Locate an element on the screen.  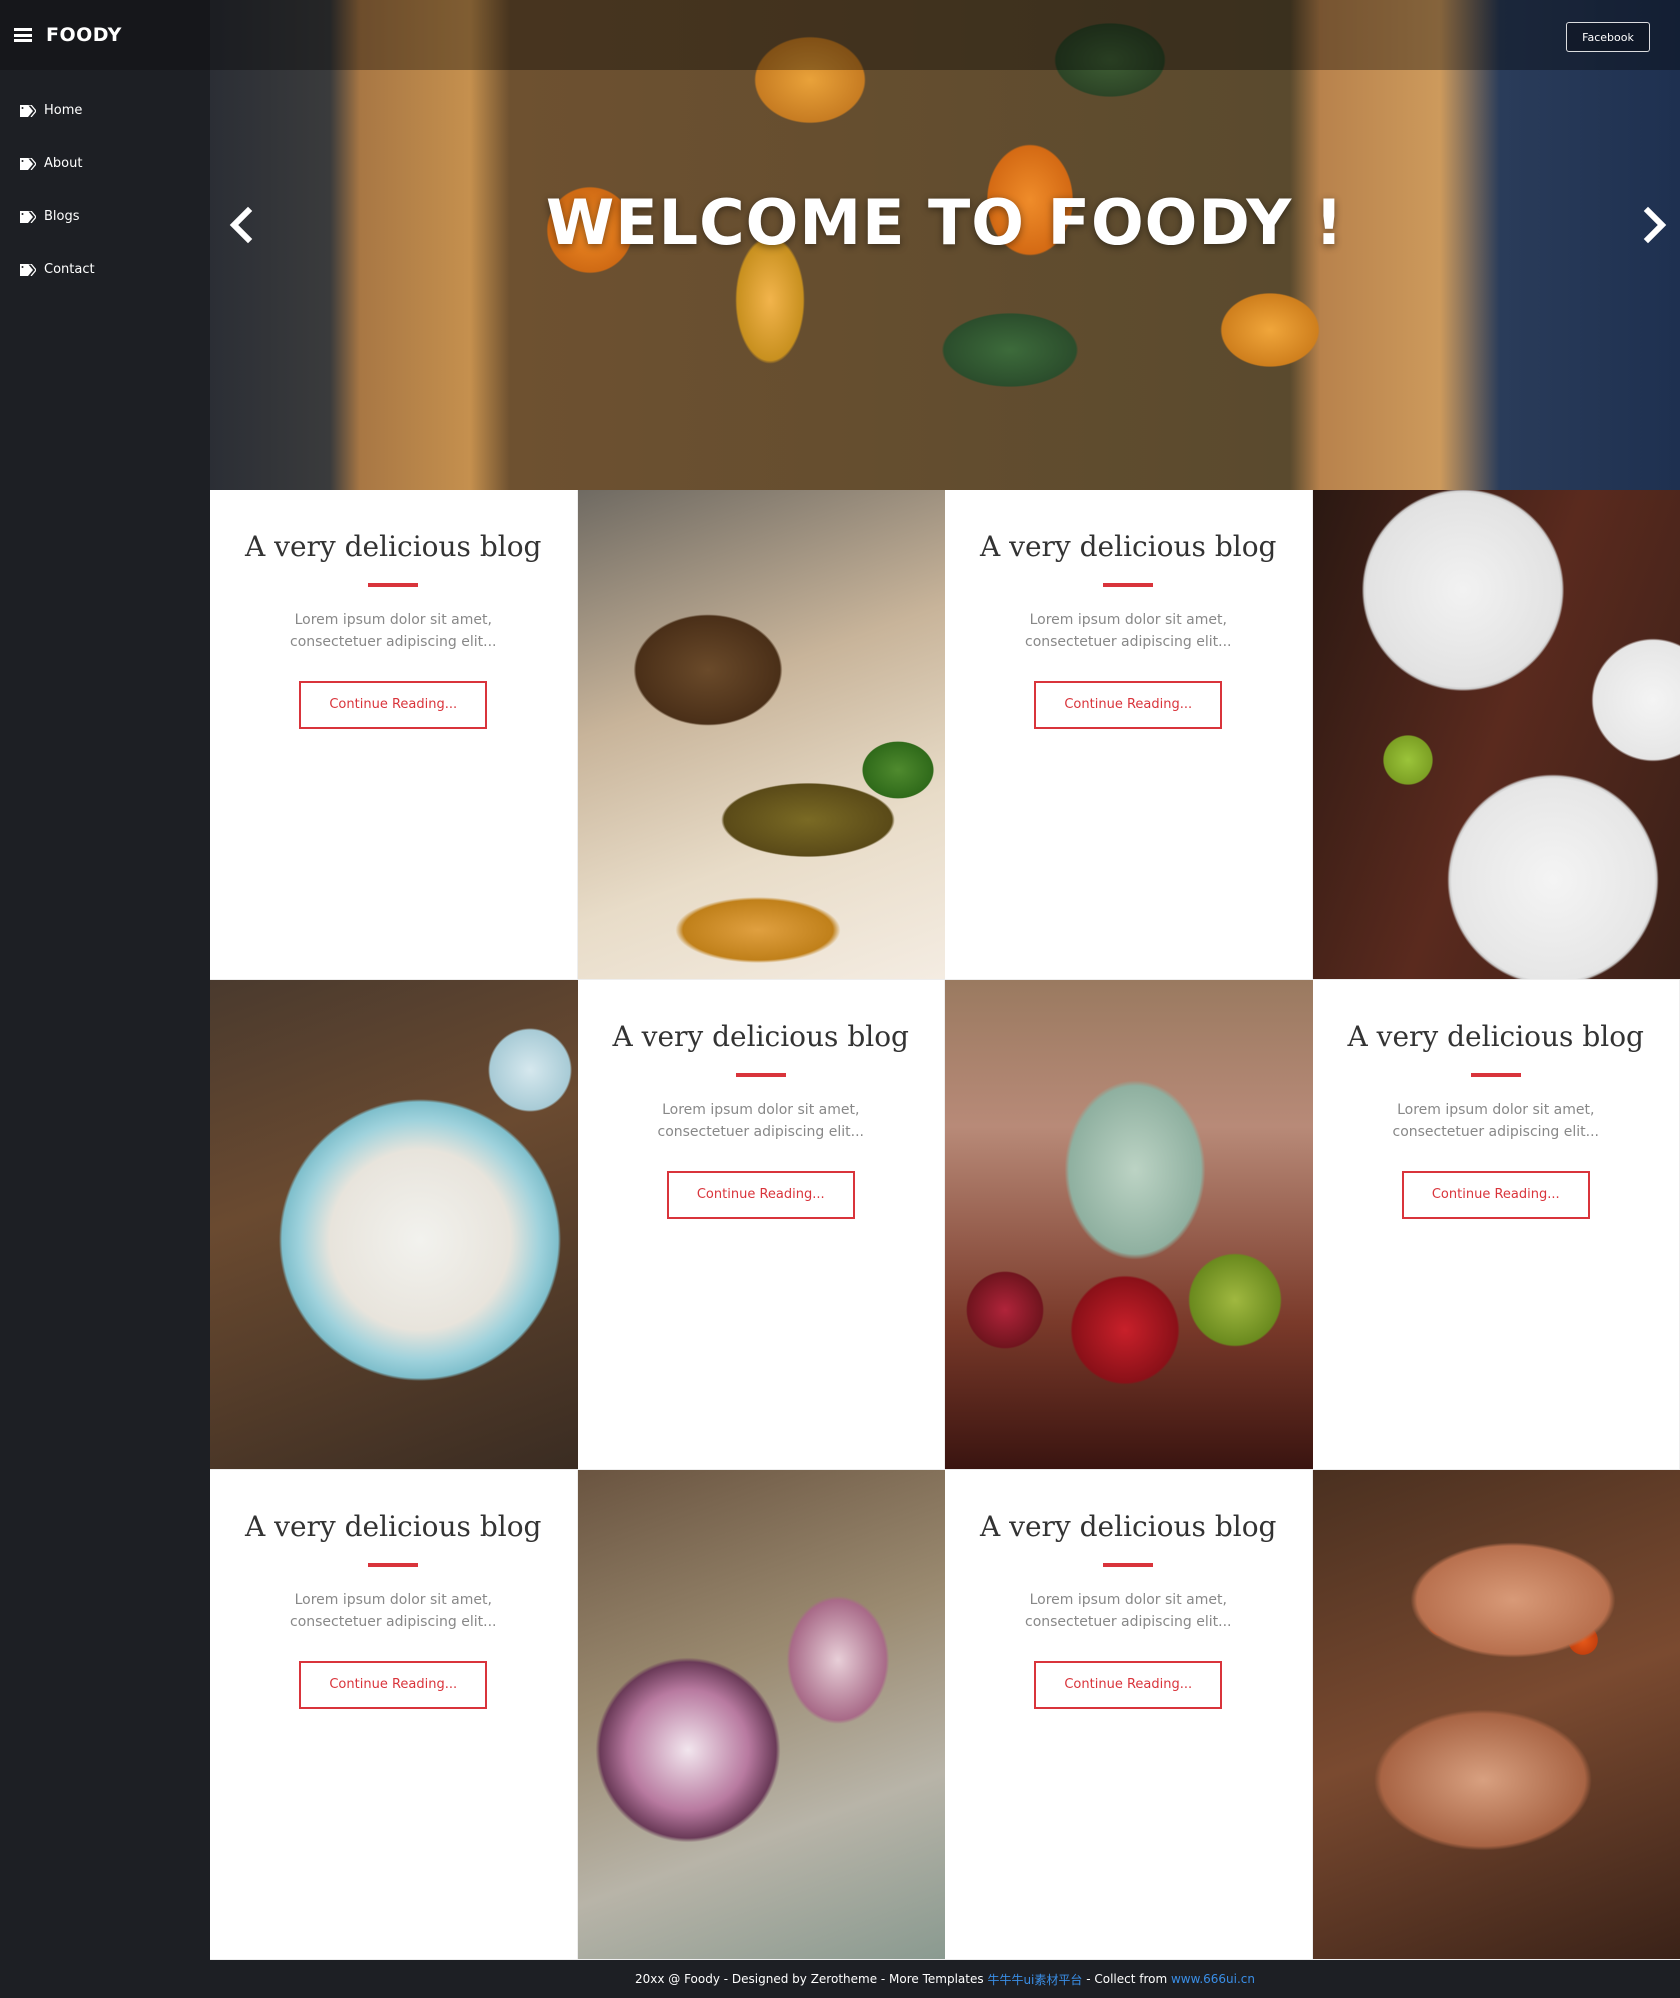
main-nav: Home About Blogs Contact is located at coordinates (105, 183).